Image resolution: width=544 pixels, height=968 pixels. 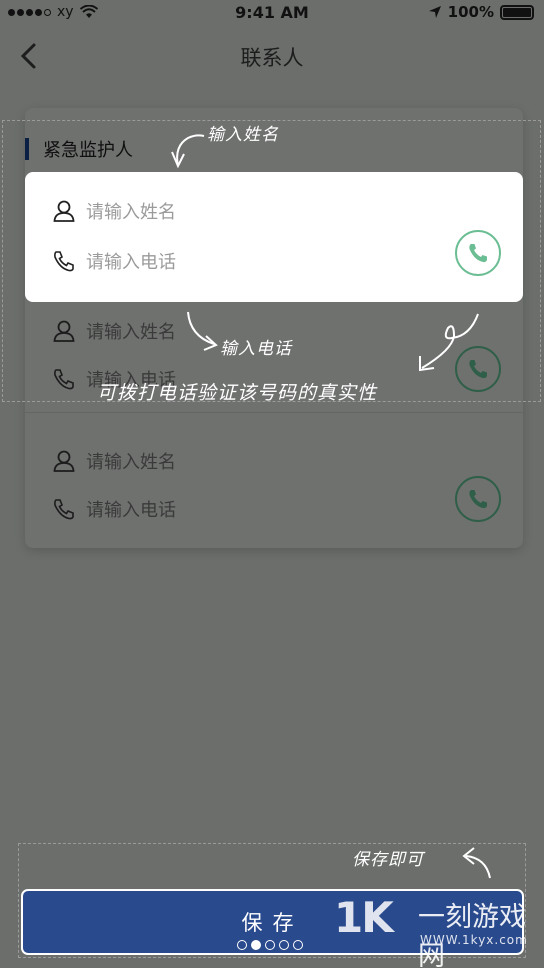 I want to click on phone-field-3: 请输入电话, so click(x=114, y=509).